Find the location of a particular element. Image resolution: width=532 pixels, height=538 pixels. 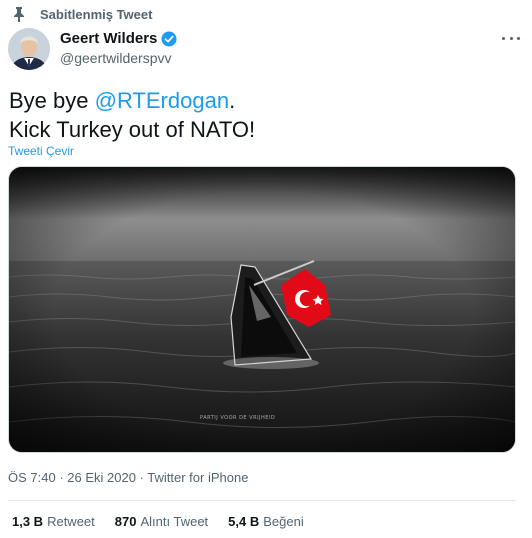

pinned-tweet-header: Sabitlenmiş Tweet is located at coordinates (81, 14).